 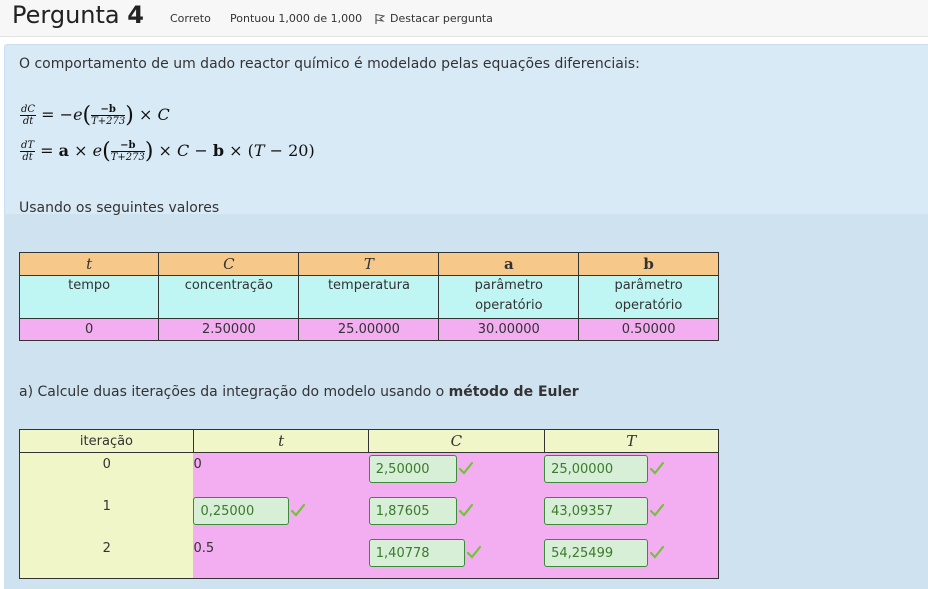 I want to click on table-row: 1 0,25000 1,87605 43,09357, so click(x=369, y=515).